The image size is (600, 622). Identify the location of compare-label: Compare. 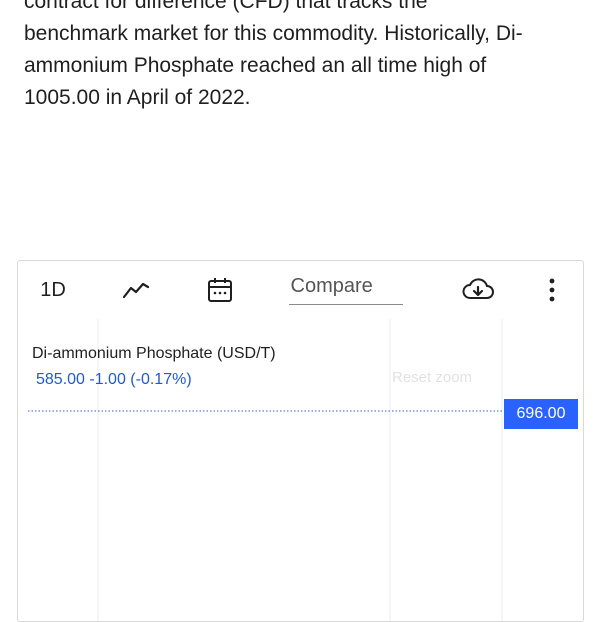
(345, 290).